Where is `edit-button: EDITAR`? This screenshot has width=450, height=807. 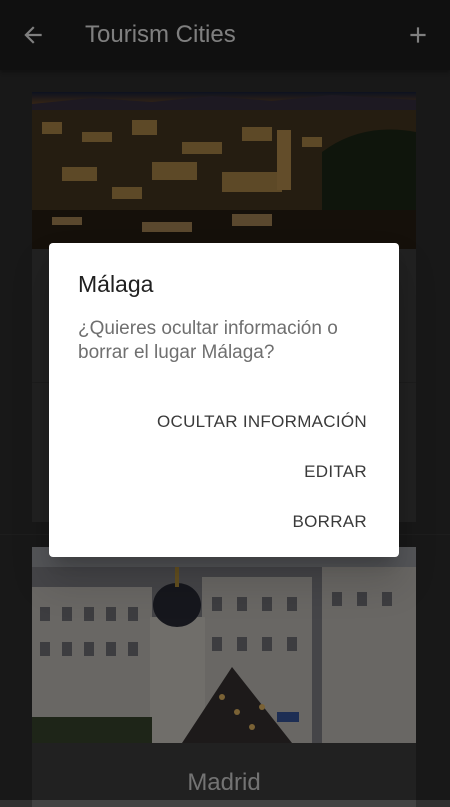 edit-button: EDITAR is located at coordinates (335, 472).